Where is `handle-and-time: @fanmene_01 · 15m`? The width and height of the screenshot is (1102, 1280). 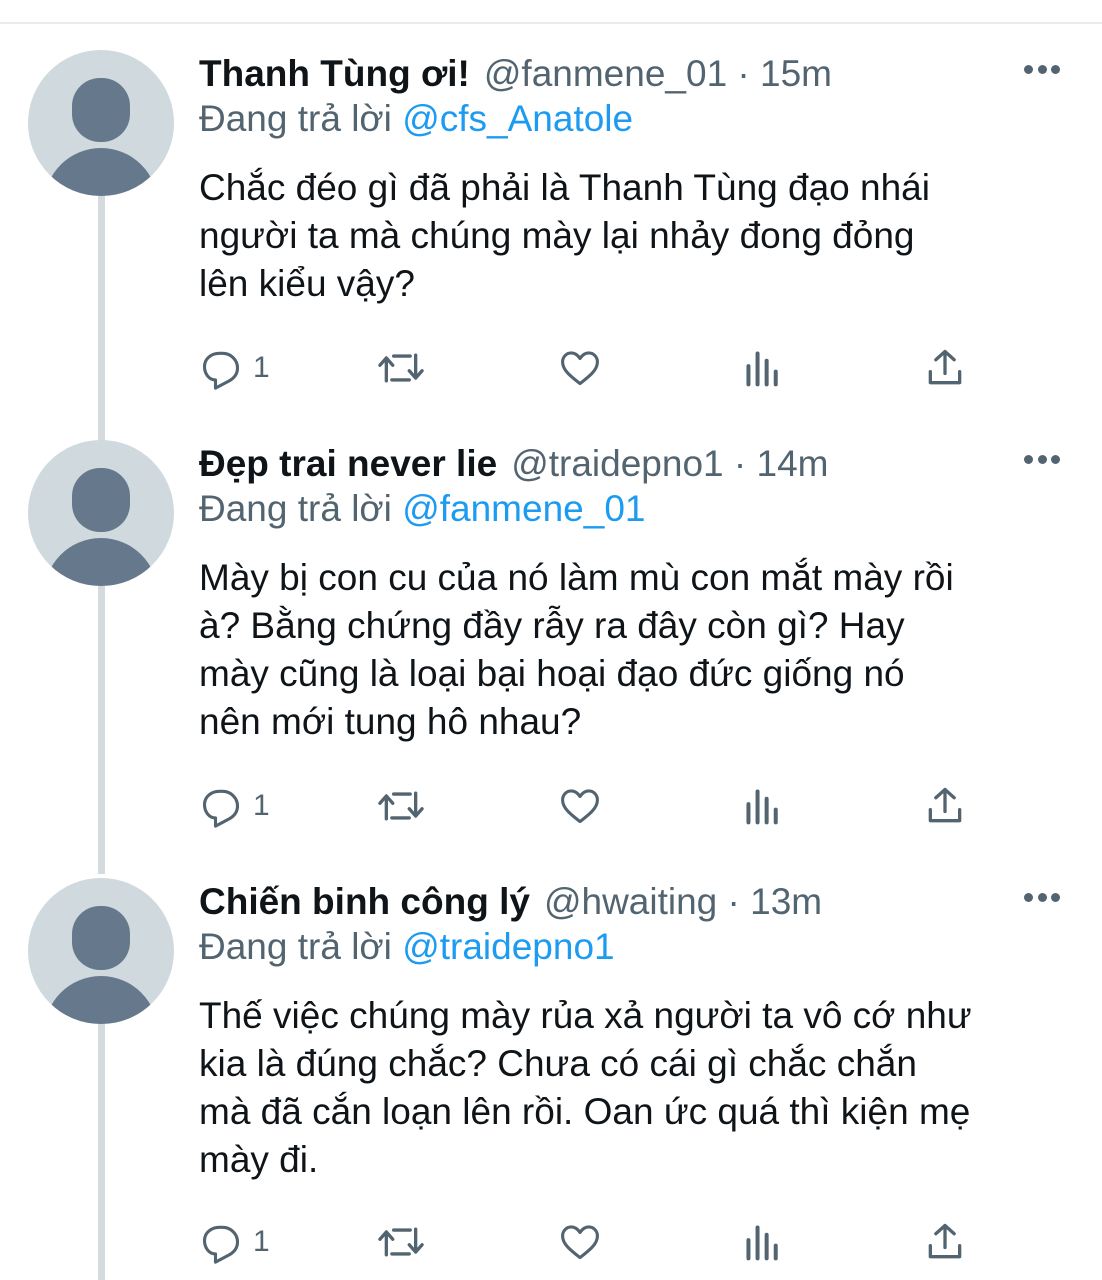 handle-and-time: @fanmene_01 · 15m is located at coordinates (658, 74).